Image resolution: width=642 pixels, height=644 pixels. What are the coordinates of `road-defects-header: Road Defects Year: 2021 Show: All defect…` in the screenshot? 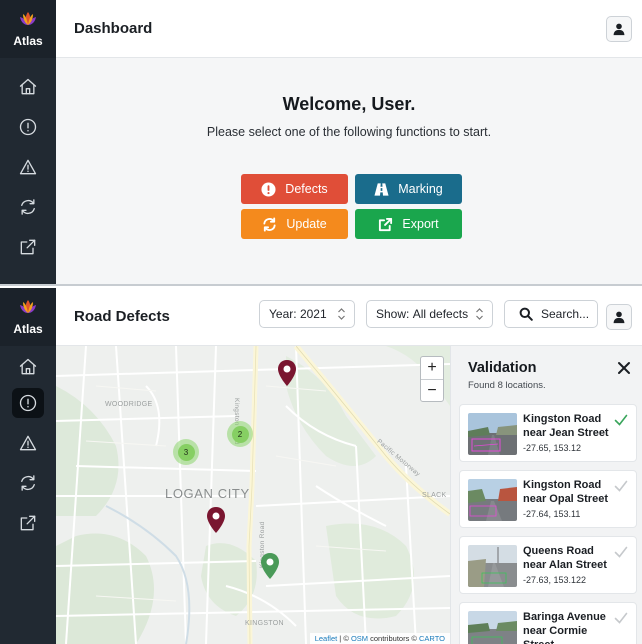 It's located at (349, 317).